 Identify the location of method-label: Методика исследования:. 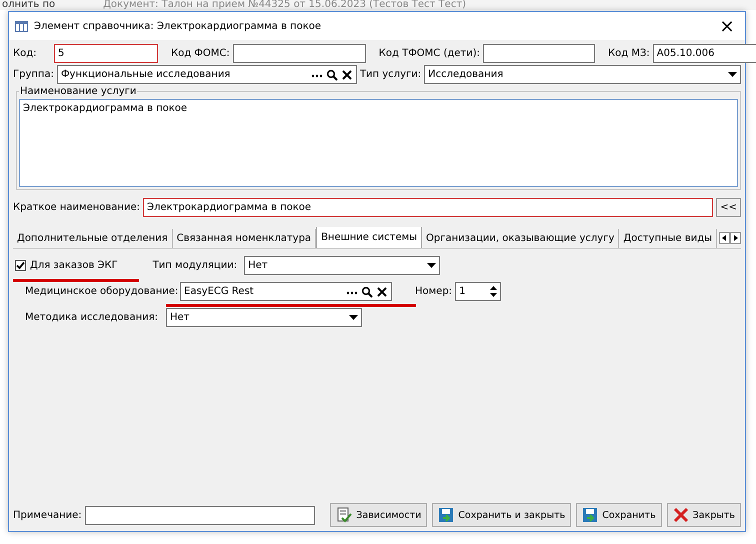
(92, 317).